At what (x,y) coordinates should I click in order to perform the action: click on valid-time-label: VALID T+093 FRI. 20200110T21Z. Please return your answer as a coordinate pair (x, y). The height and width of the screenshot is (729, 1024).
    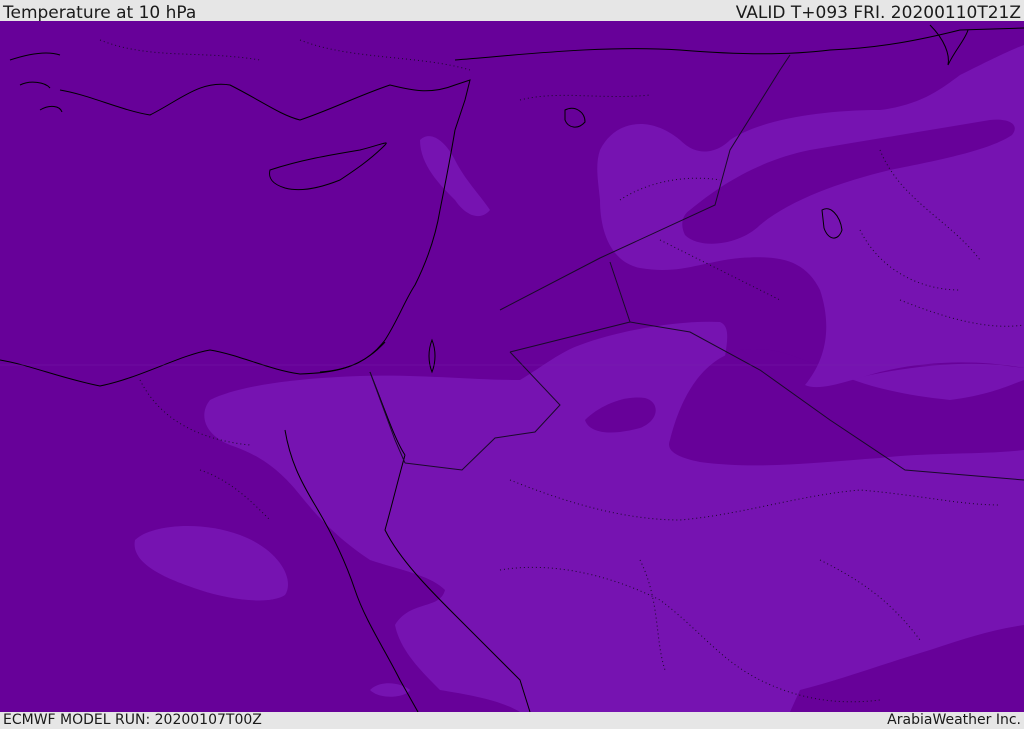
    Looking at the image, I should click on (878, 13).